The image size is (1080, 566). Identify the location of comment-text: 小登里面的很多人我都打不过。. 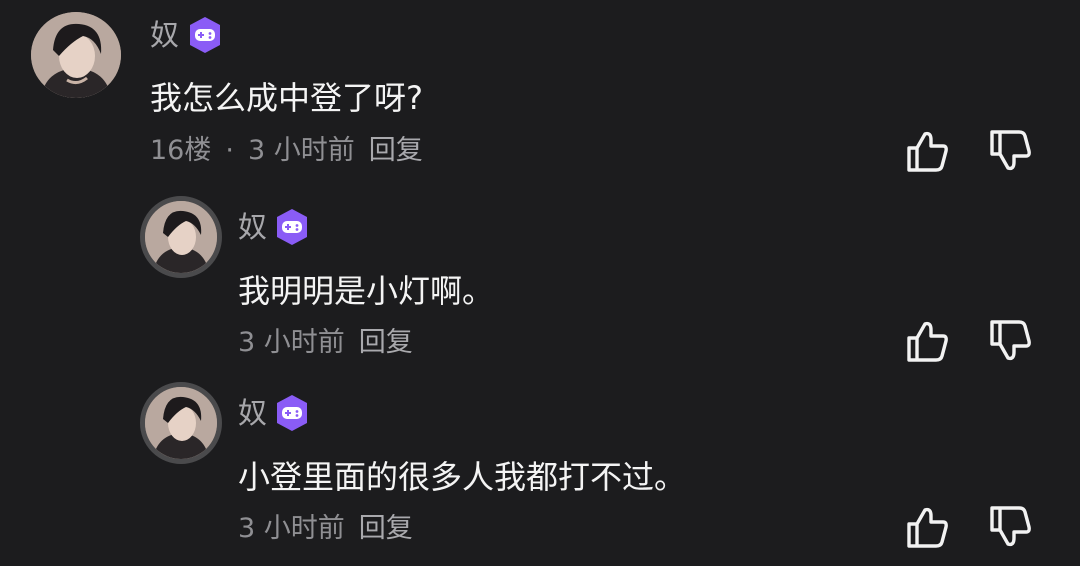
(462, 477).